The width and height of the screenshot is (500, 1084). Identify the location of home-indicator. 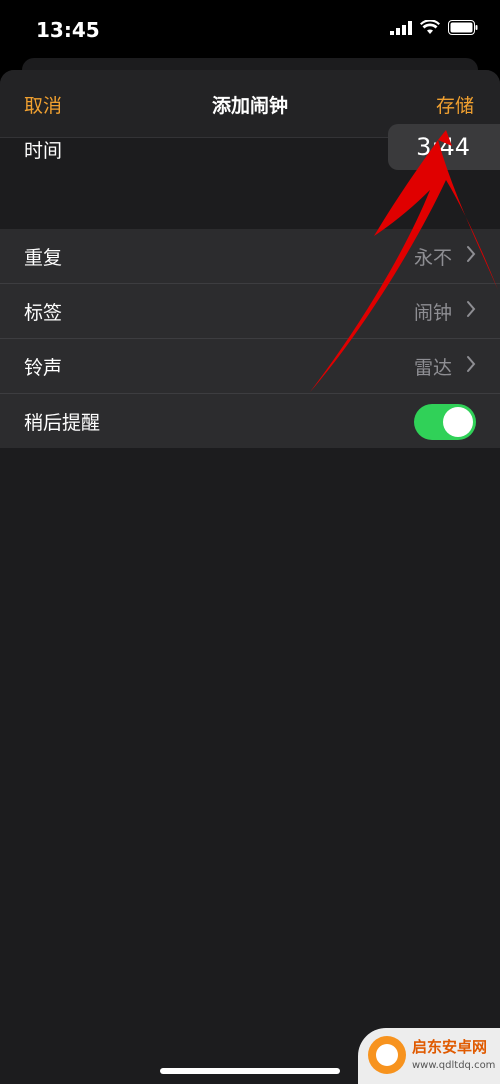
(250, 1071).